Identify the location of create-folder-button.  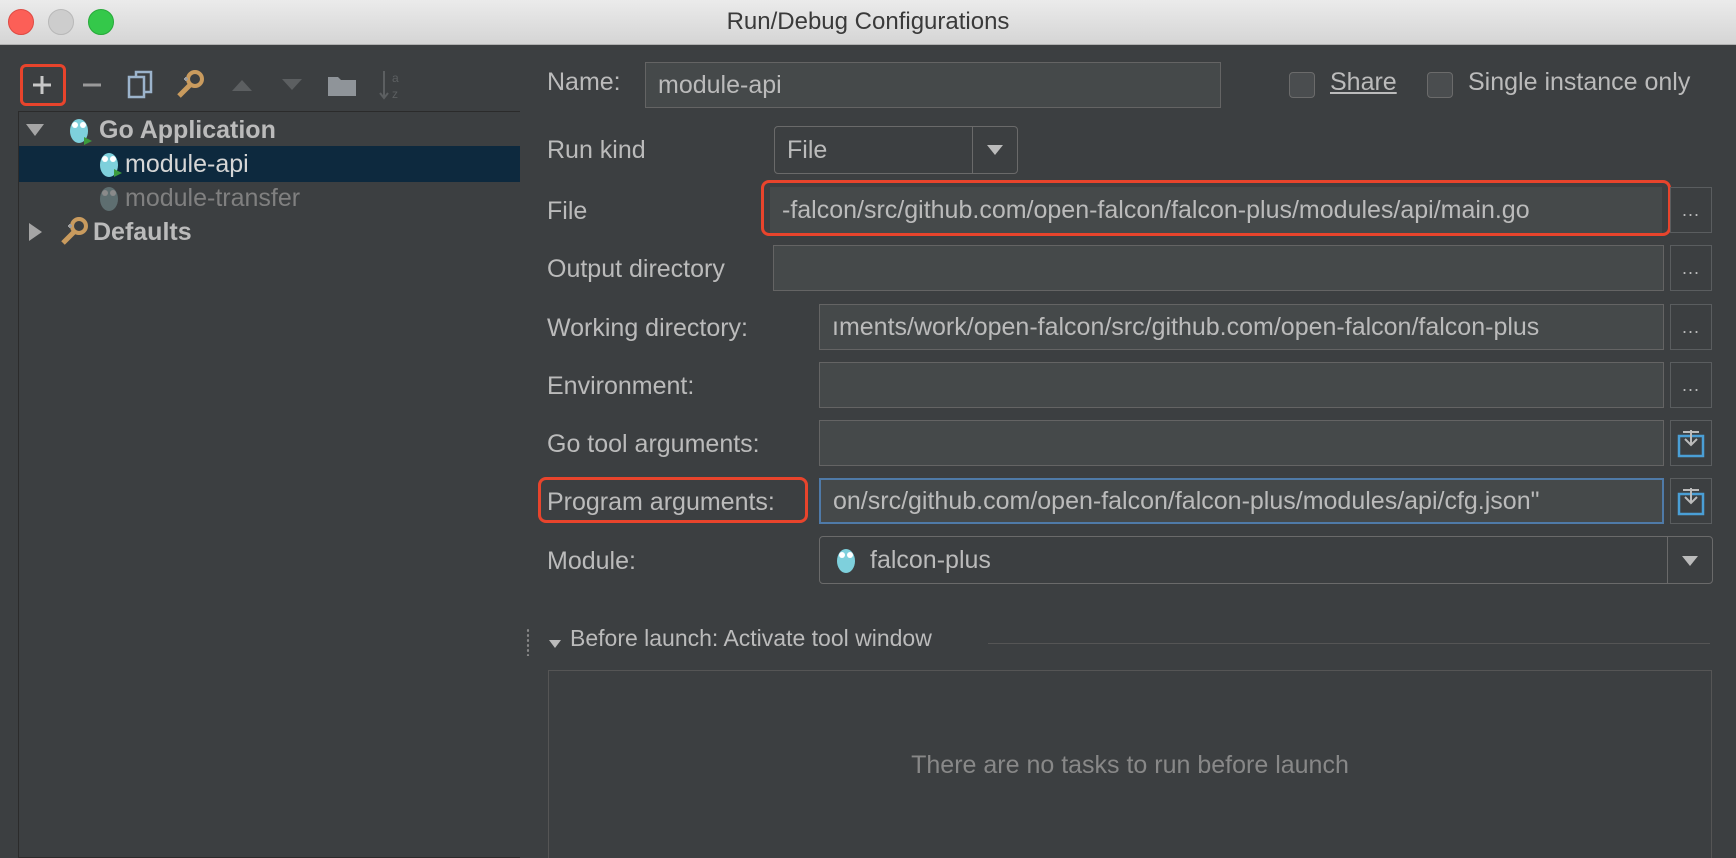
(342, 85).